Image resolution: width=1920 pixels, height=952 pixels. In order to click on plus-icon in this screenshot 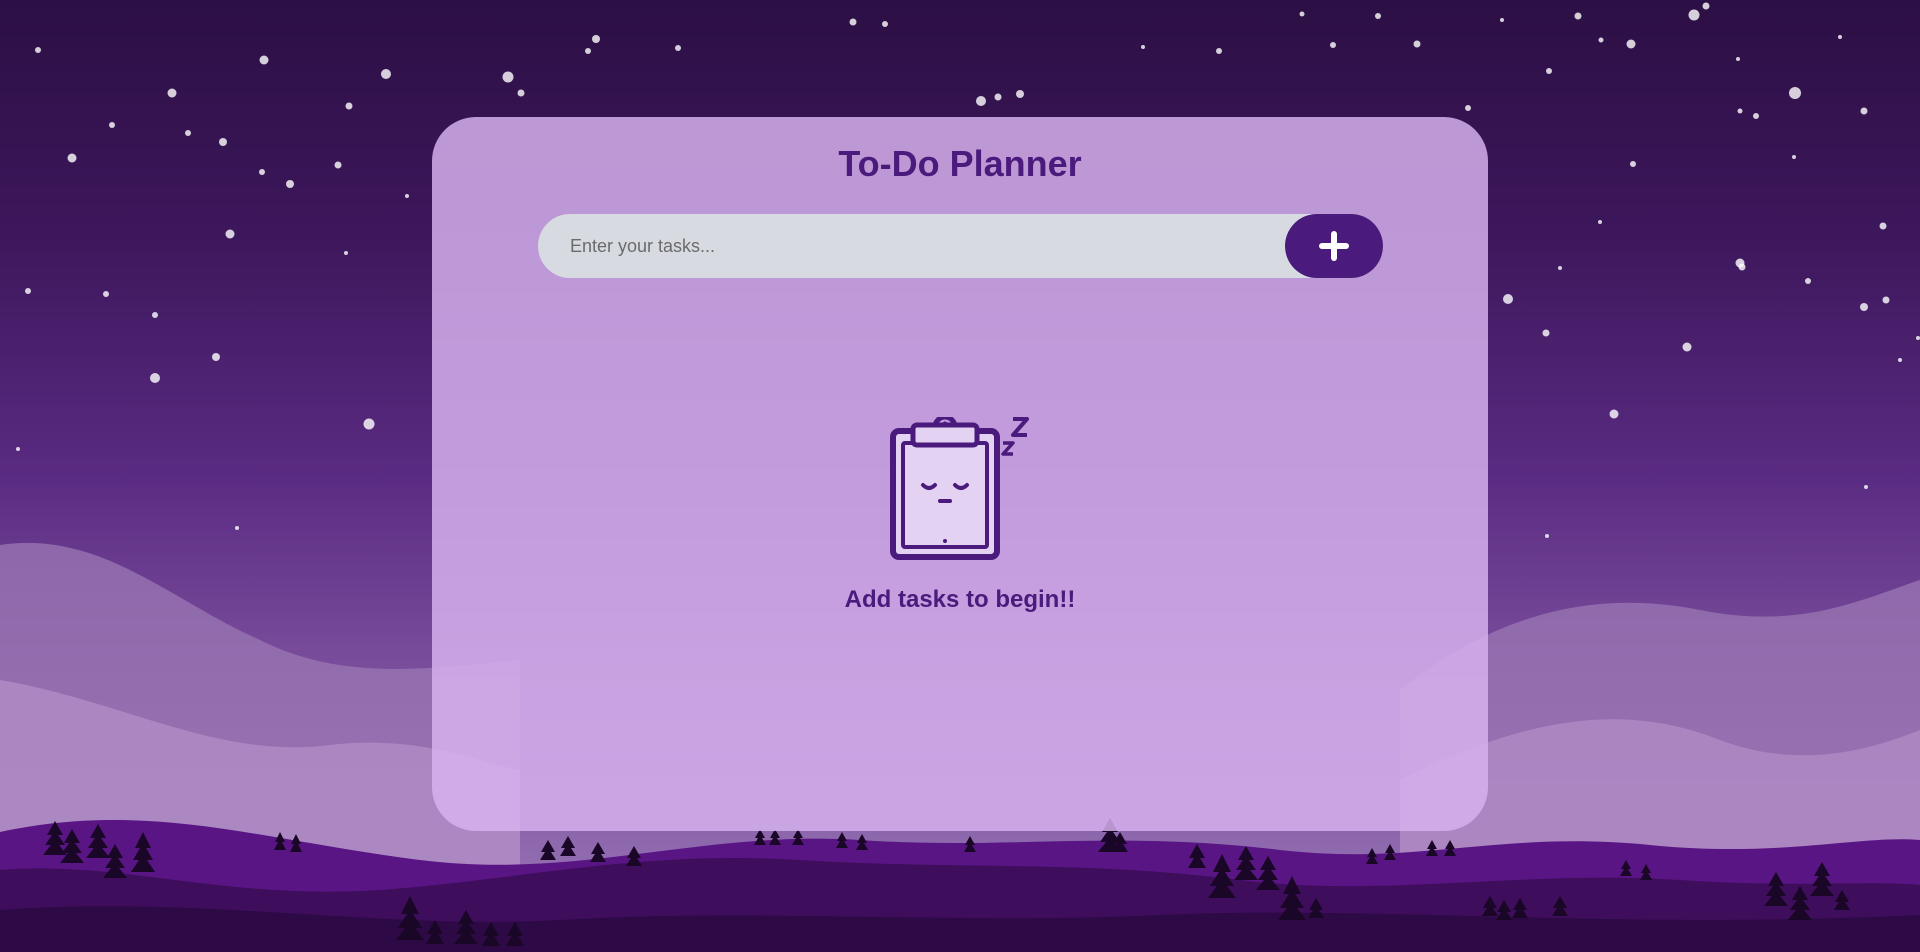, I will do `click(1334, 246)`.